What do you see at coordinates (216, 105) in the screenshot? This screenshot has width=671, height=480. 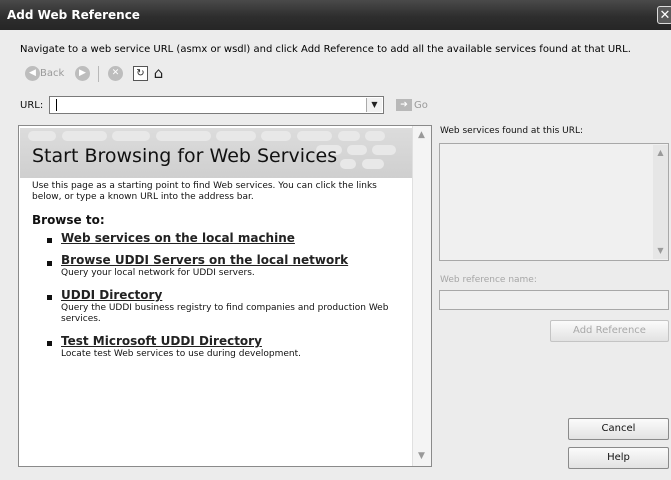 I see `url-input` at bounding box center [216, 105].